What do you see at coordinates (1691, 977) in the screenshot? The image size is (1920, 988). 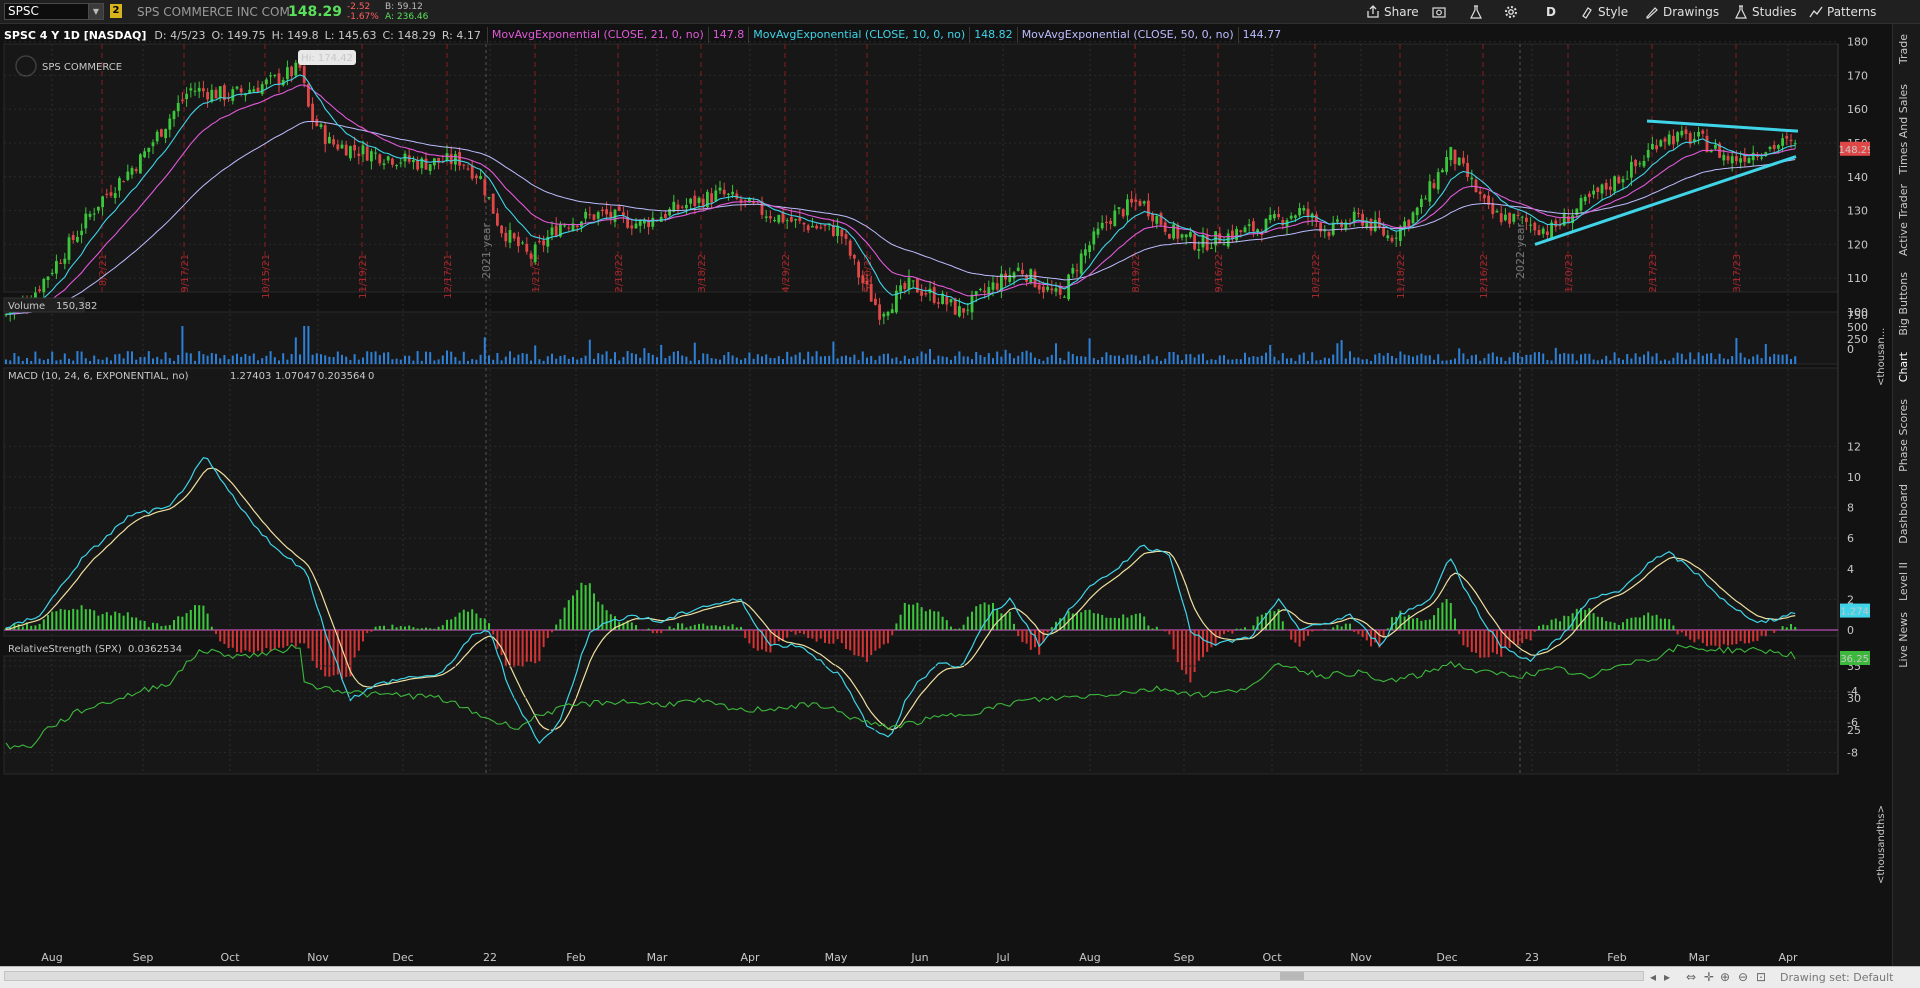 I see `pan-icon: ⇔` at bounding box center [1691, 977].